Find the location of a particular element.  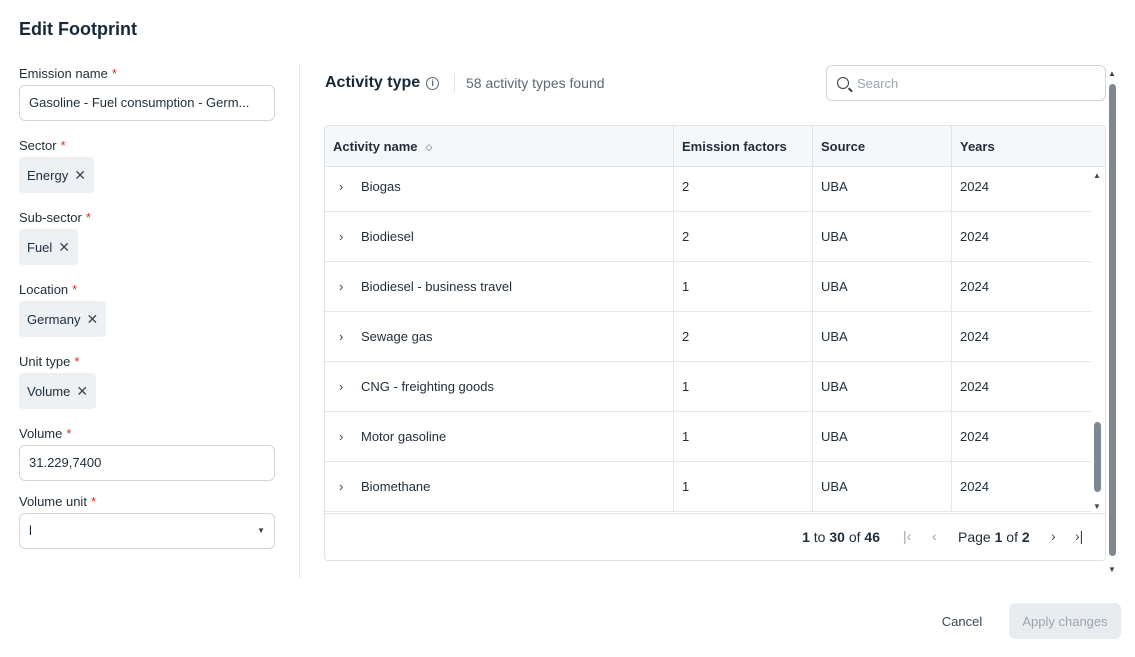

search-input is located at coordinates (972, 83).